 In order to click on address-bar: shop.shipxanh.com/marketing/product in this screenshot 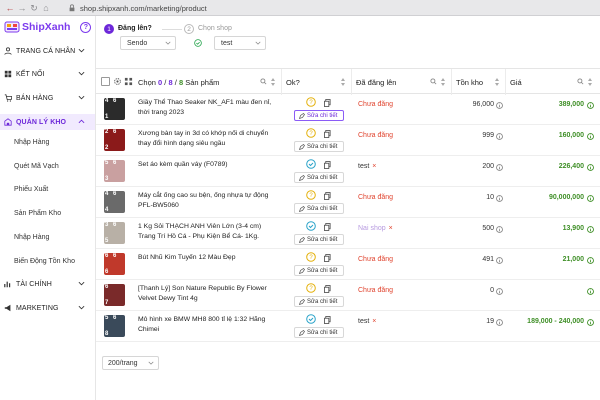, I will do `click(193, 8)`.